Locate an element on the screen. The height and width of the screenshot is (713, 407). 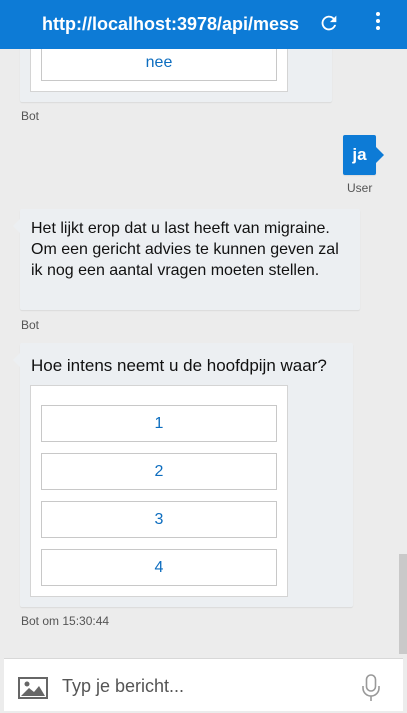
user-sender-label: User is located at coordinates (360, 188).